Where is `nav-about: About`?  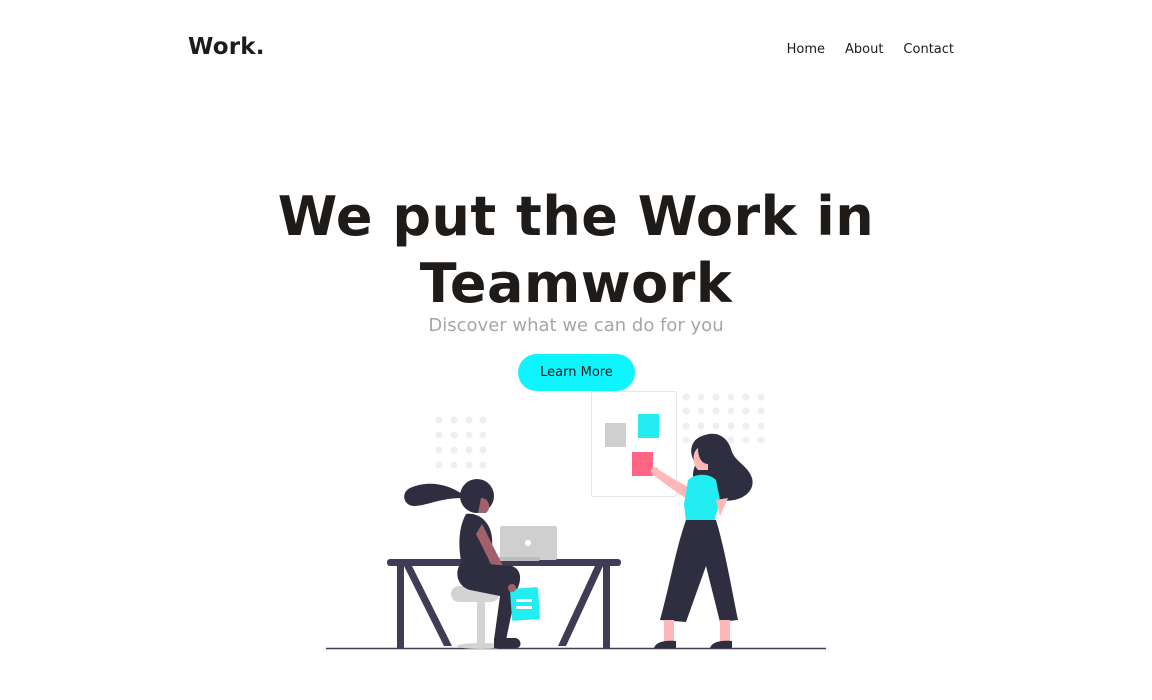
nav-about: About is located at coordinates (864, 49).